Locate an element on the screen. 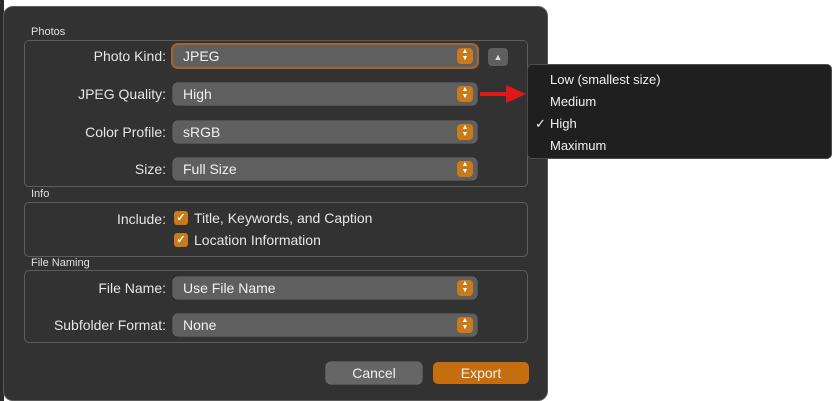 The width and height of the screenshot is (833, 401). menu-item-low: Low (smallest size) is located at coordinates (605, 79).